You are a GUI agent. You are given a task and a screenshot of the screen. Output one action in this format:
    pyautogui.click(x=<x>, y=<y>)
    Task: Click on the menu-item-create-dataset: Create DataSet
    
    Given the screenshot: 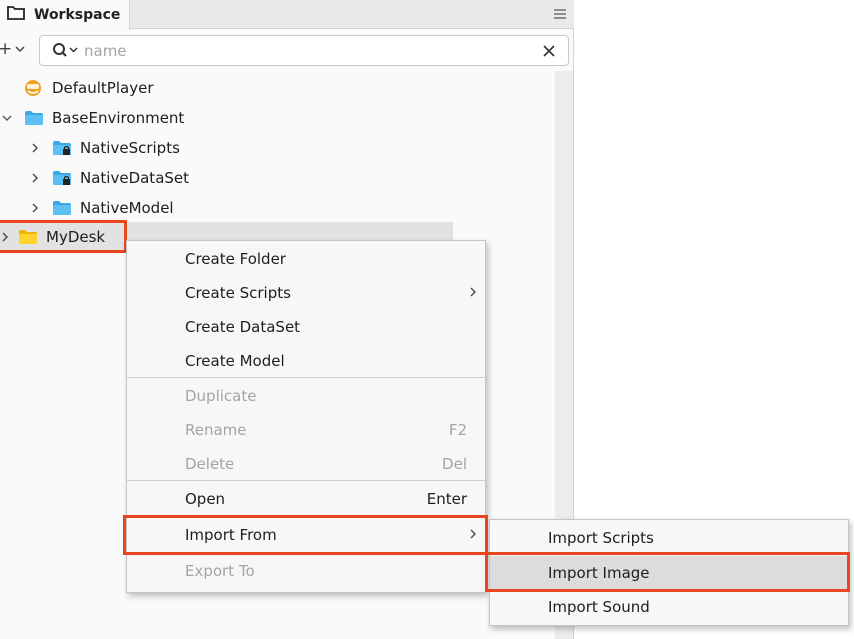 What is the action you would take?
    pyautogui.click(x=306, y=327)
    